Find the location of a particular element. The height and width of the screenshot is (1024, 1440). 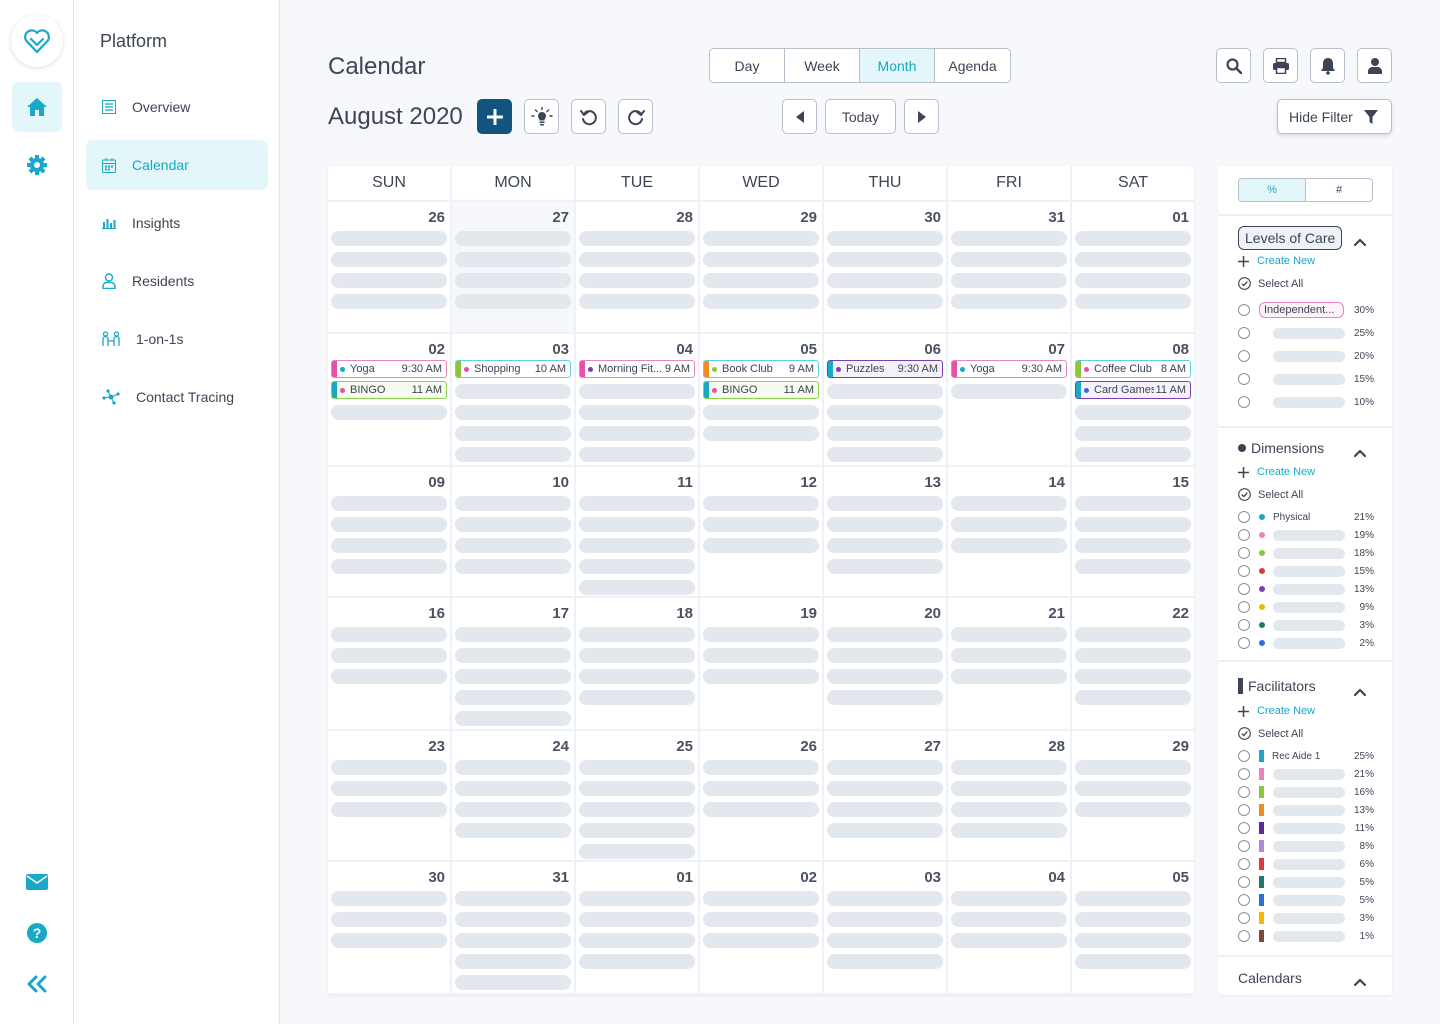

event-chip: Yoga 9:30 AM is located at coordinates (1009, 369).